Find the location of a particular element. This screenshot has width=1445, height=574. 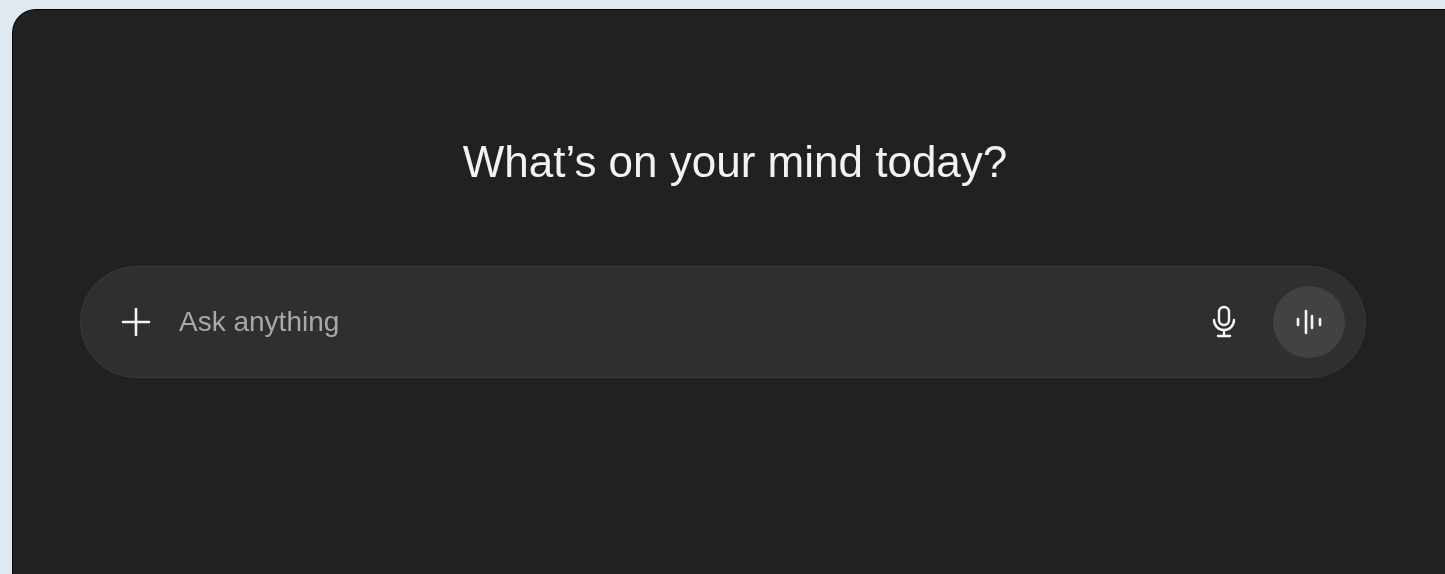

add-button is located at coordinates (136, 322).